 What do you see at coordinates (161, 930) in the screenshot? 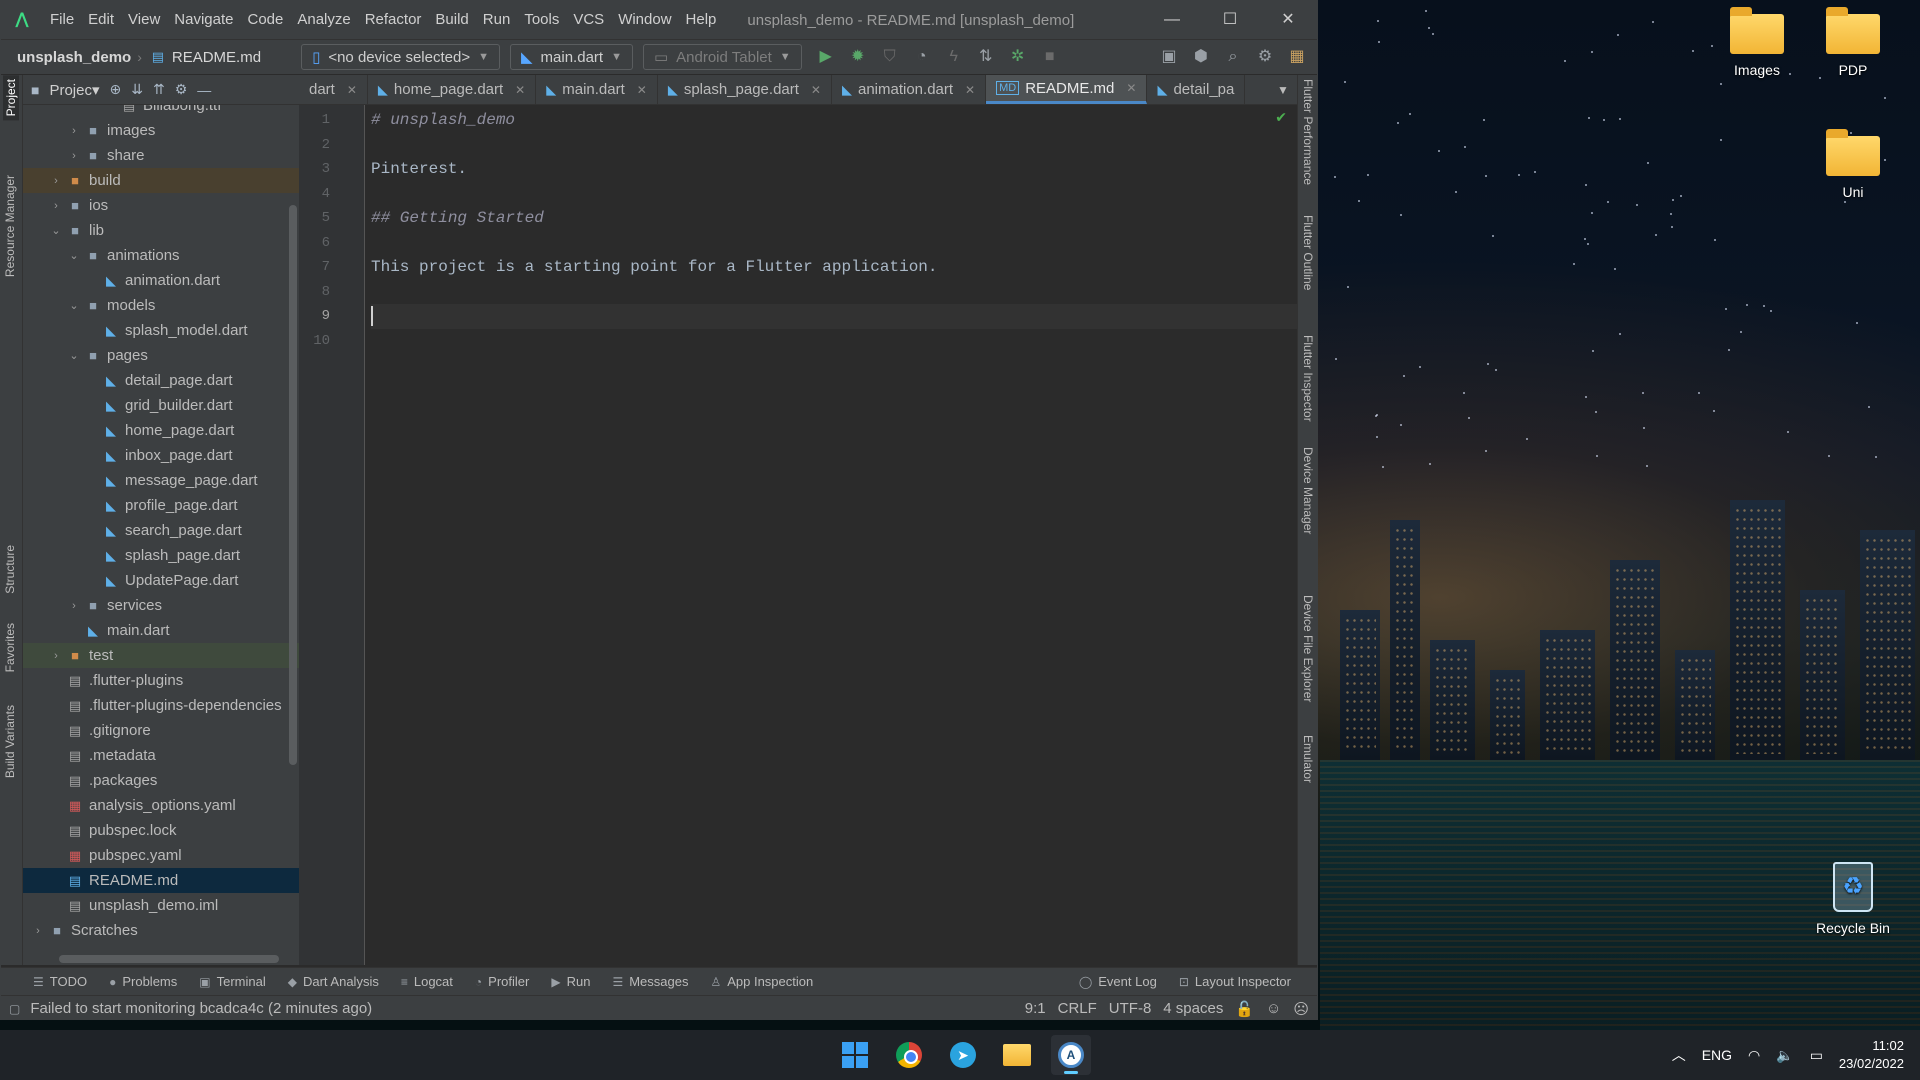
I see `tree-item: › ■ Scratches` at bounding box center [161, 930].